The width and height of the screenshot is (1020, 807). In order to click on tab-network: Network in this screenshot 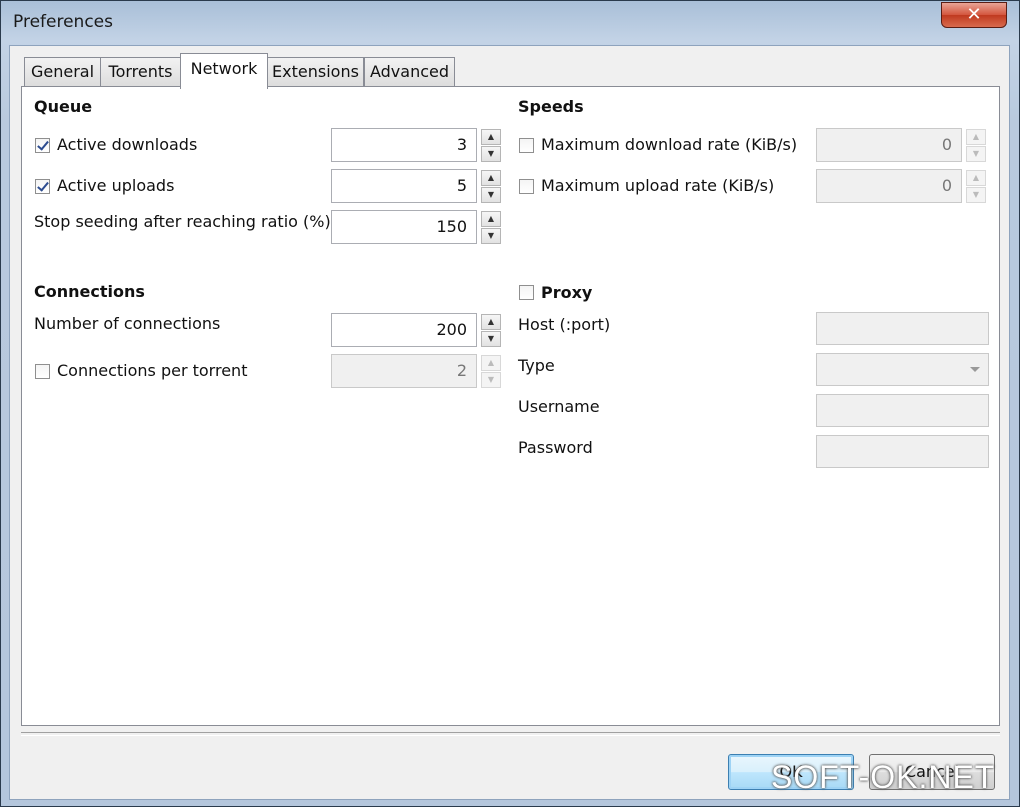, I will do `click(224, 71)`.